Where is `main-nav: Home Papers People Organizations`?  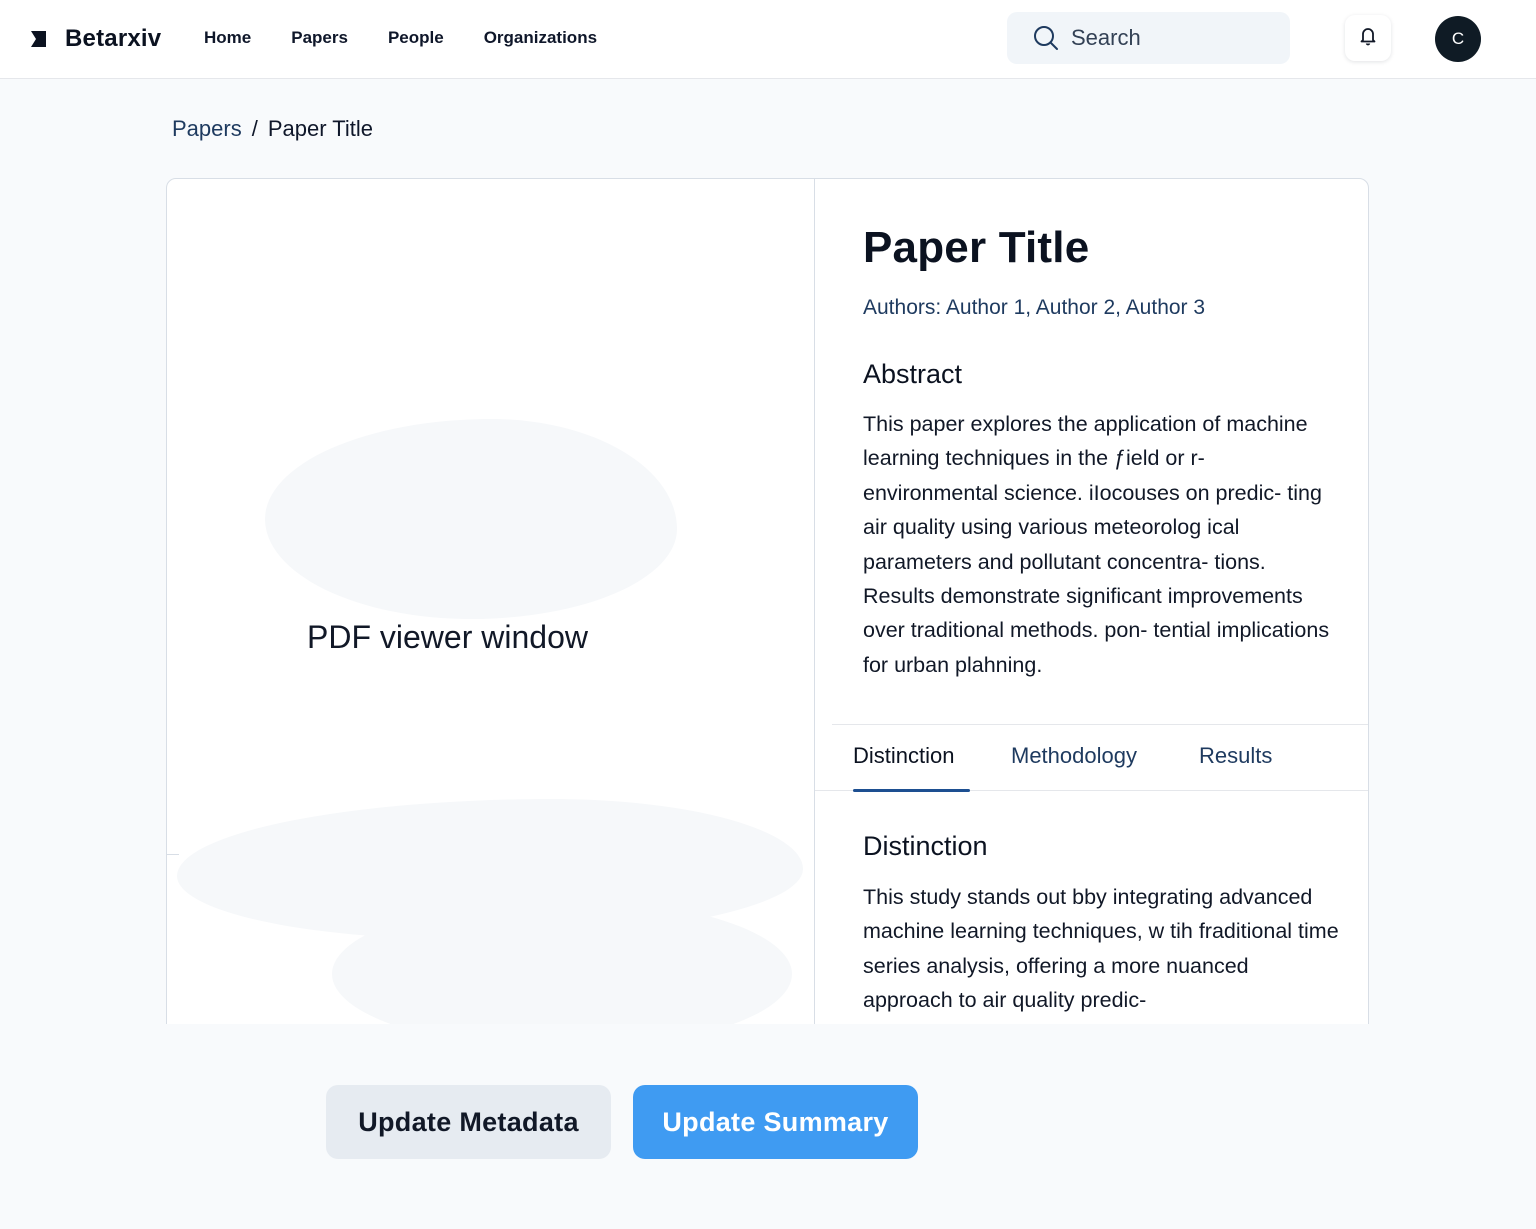 main-nav: Home Papers People Organizations is located at coordinates (420, 38).